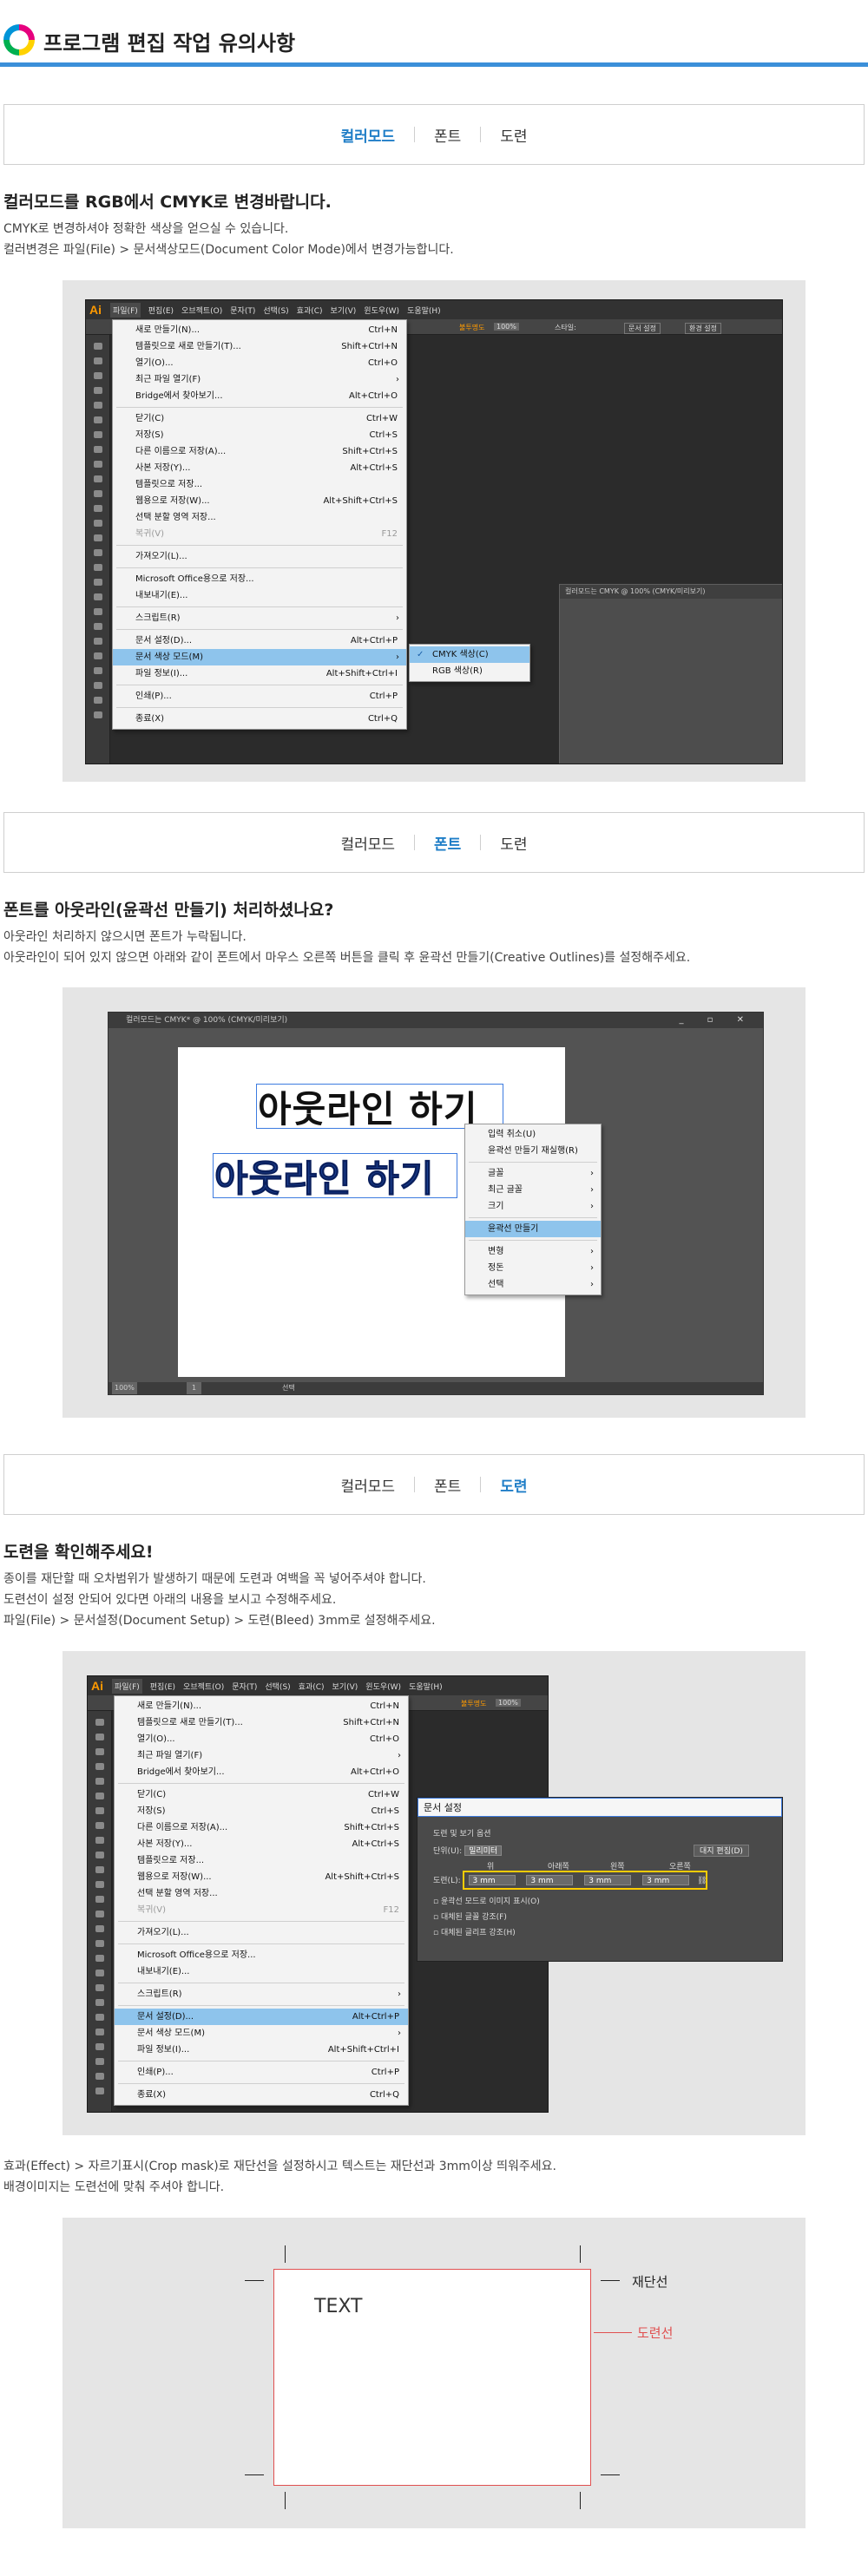  Describe the element at coordinates (261, 1794) in the screenshot. I see `file-menu-item: 닫기(C) Ctrl+W` at that location.